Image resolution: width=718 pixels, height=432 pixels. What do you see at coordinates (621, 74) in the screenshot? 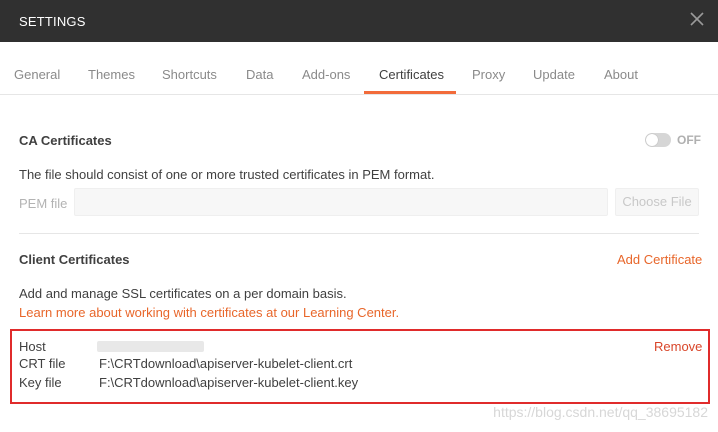
I see `tab-about: About` at bounding box center [621, 74].